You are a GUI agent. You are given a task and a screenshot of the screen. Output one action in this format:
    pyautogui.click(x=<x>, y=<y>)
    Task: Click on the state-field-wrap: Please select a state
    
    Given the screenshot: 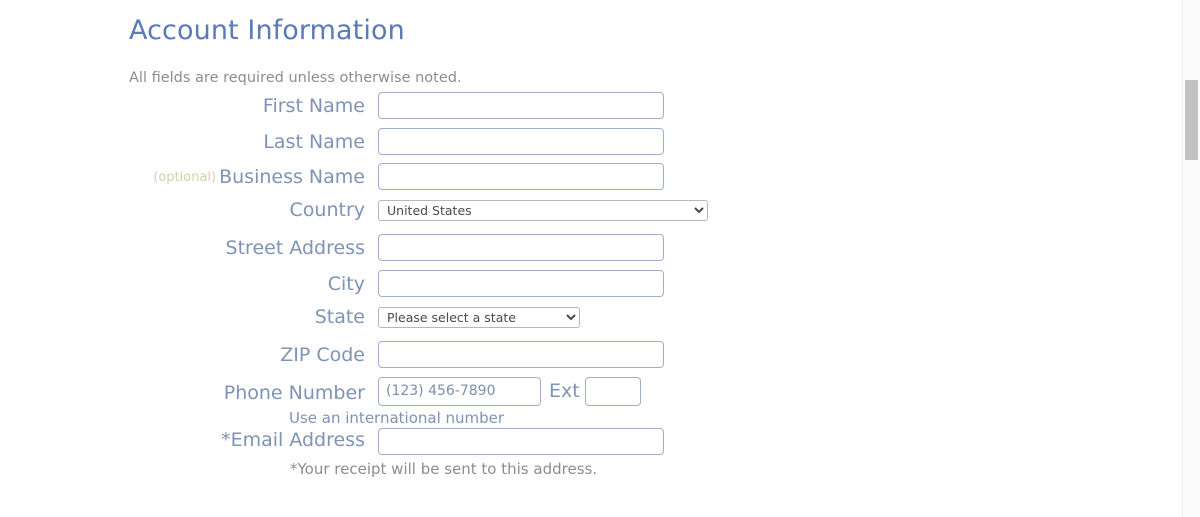 What is the action you would take?
    pyautogui.click(x=479, y=317)
    